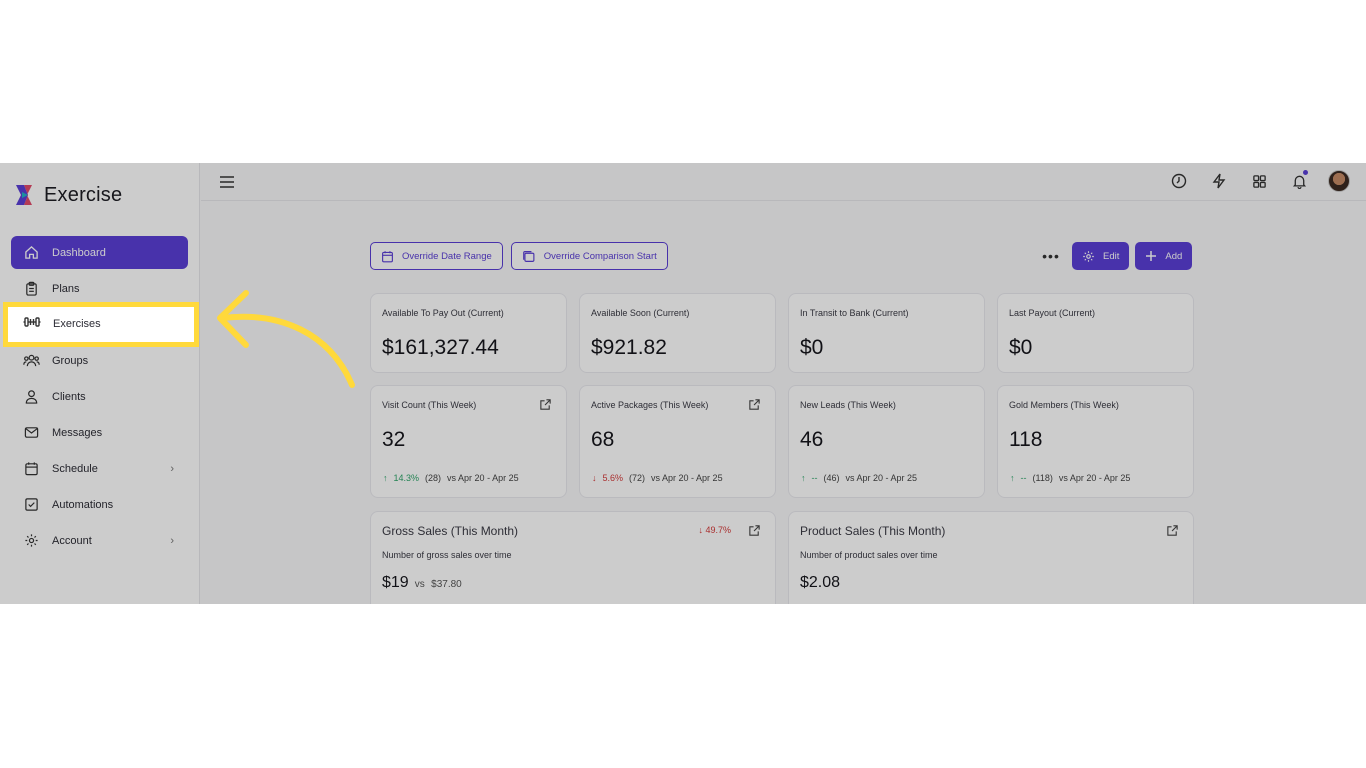 The image size is (1366, 768). I want to click on override-date-range-button: Override Date Range, so click(436, 256).